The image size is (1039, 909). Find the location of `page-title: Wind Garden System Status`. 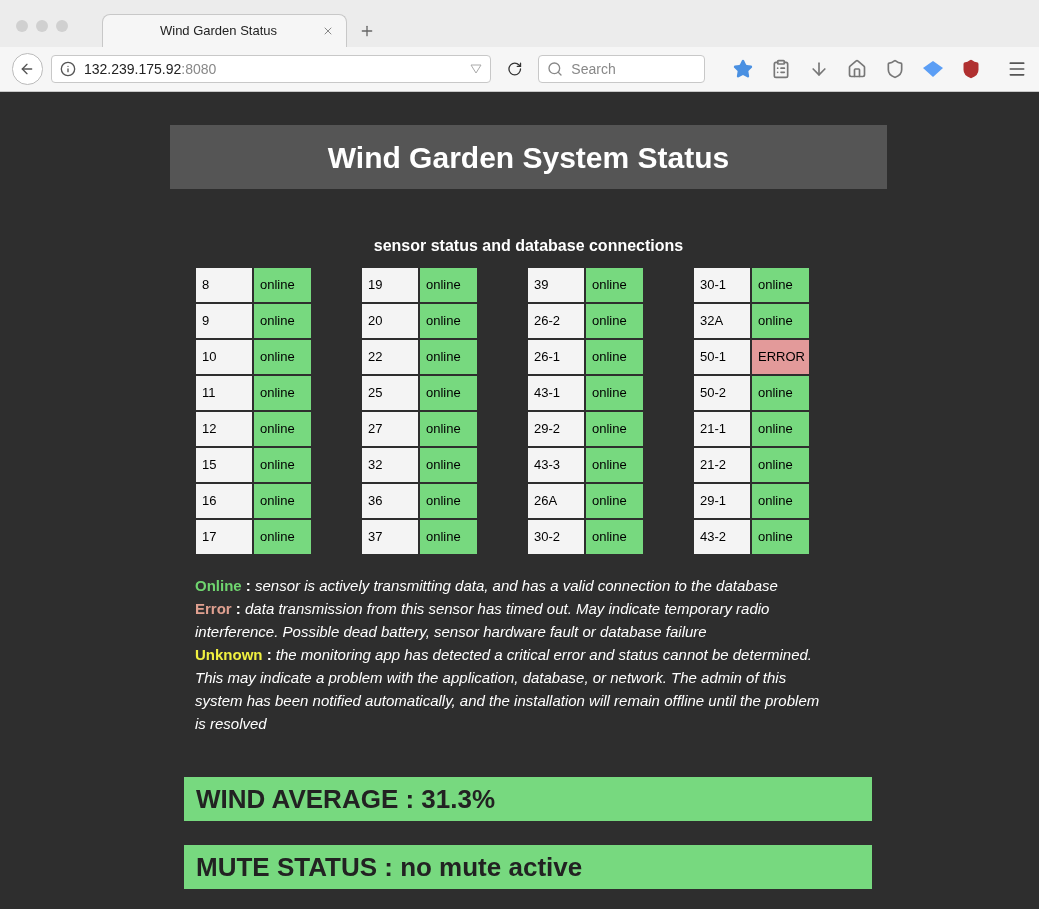

page-title: Wind Garden System Status is located at coordinates (528, 157).